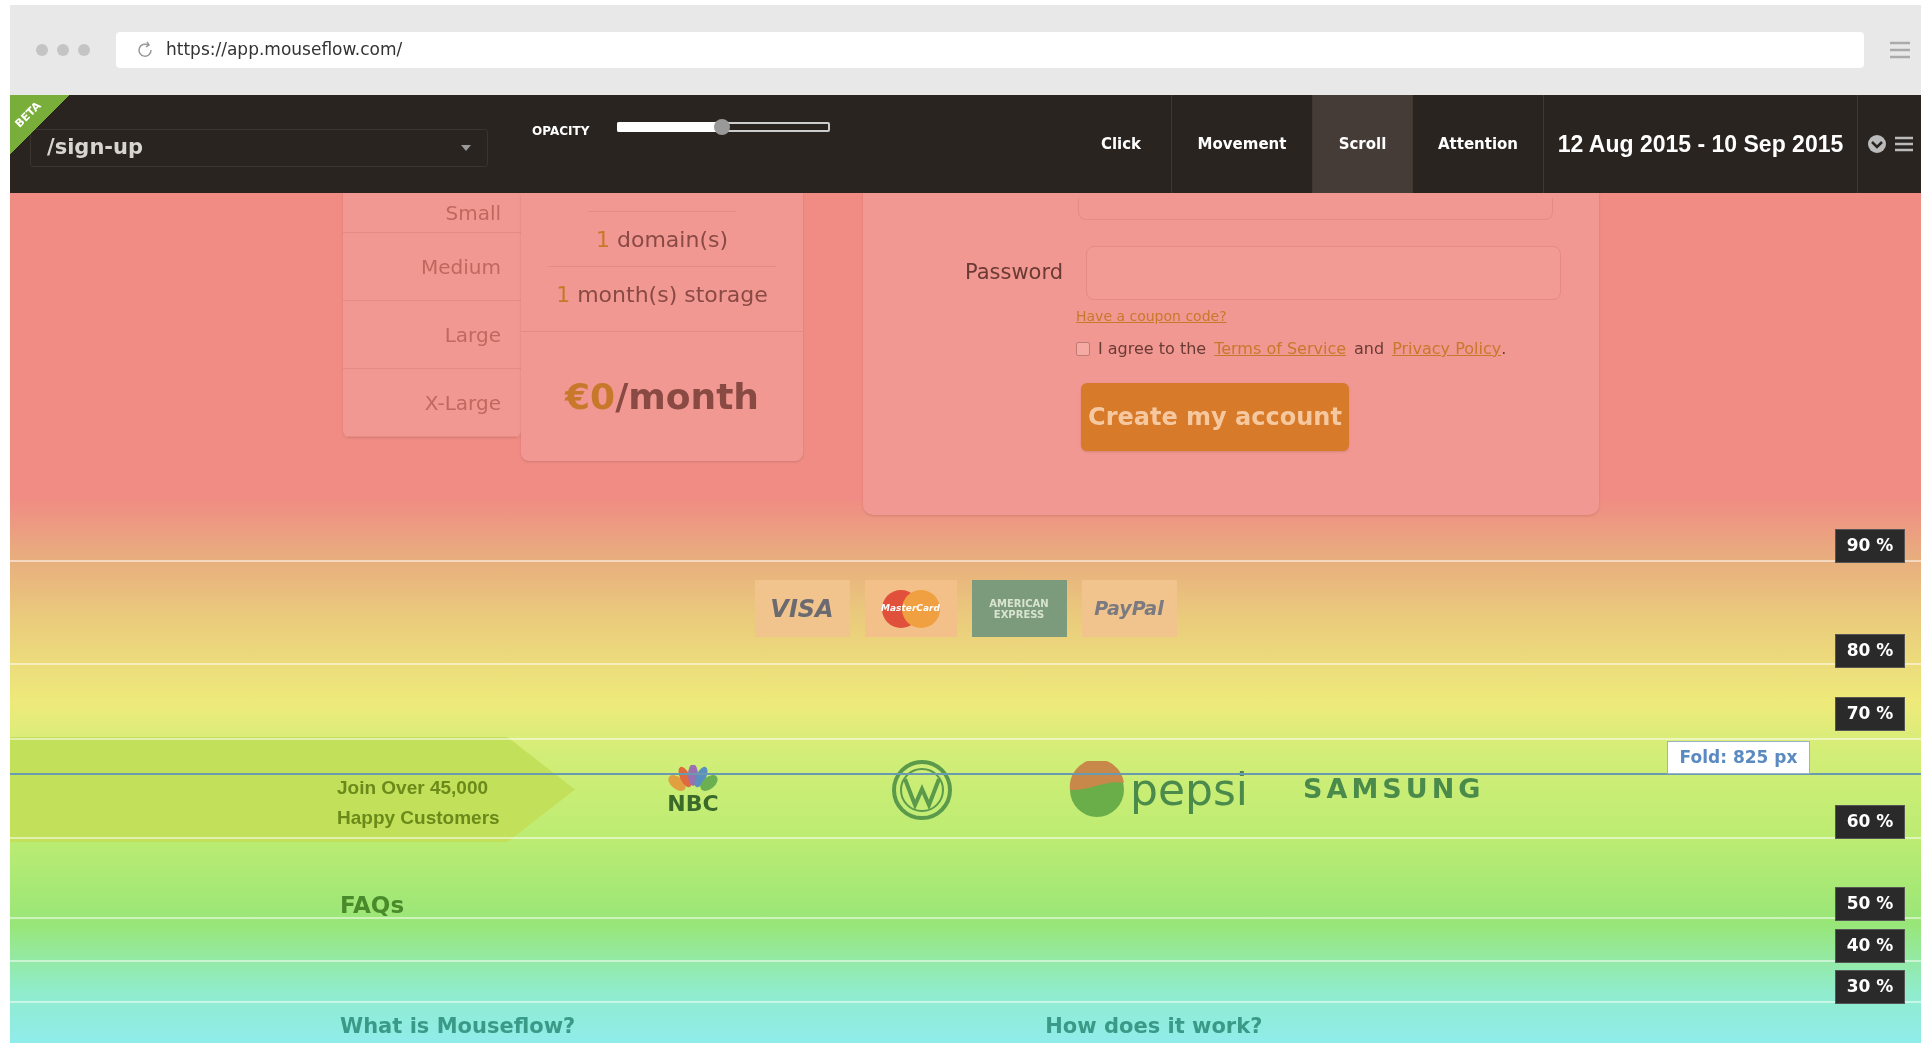  I want to click on scroll-percent-label: 70 %, so click(1870, 714).